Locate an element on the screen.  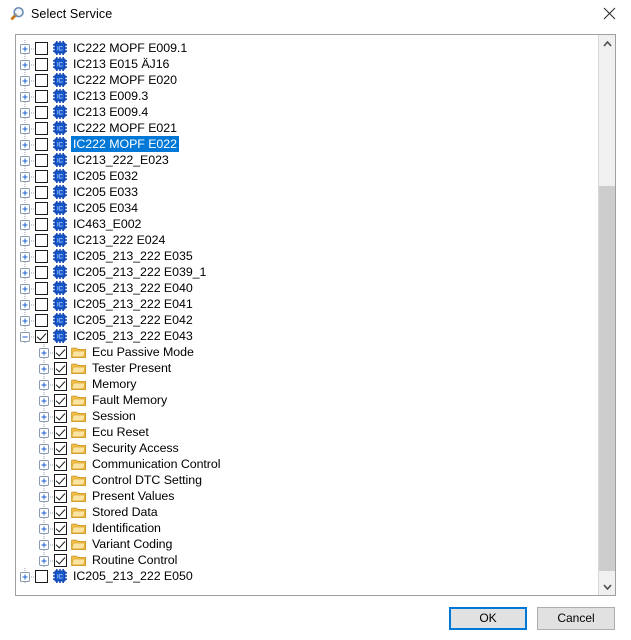
scrollbar-thumb is located at coordinates (607, 378).